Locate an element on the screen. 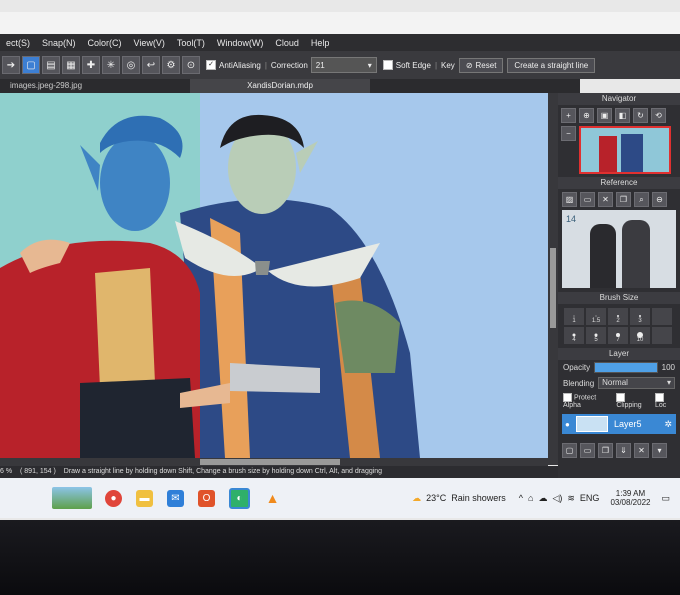 The width and height of the screenshot is (680, 595). actual-size-icon: ◧ is located at coordinates (622, 115).